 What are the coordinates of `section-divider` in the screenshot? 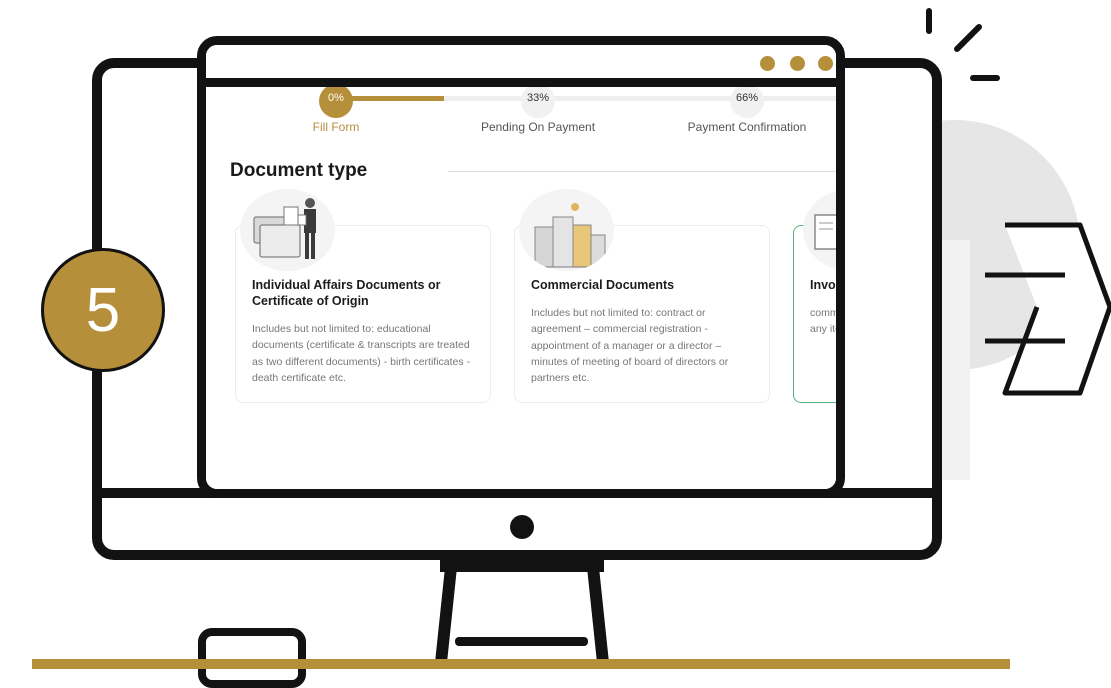 It's located at (642, 171).